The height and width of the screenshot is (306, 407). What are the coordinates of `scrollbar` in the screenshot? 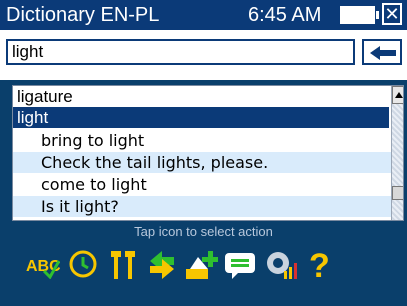 It's located at (397, 153).